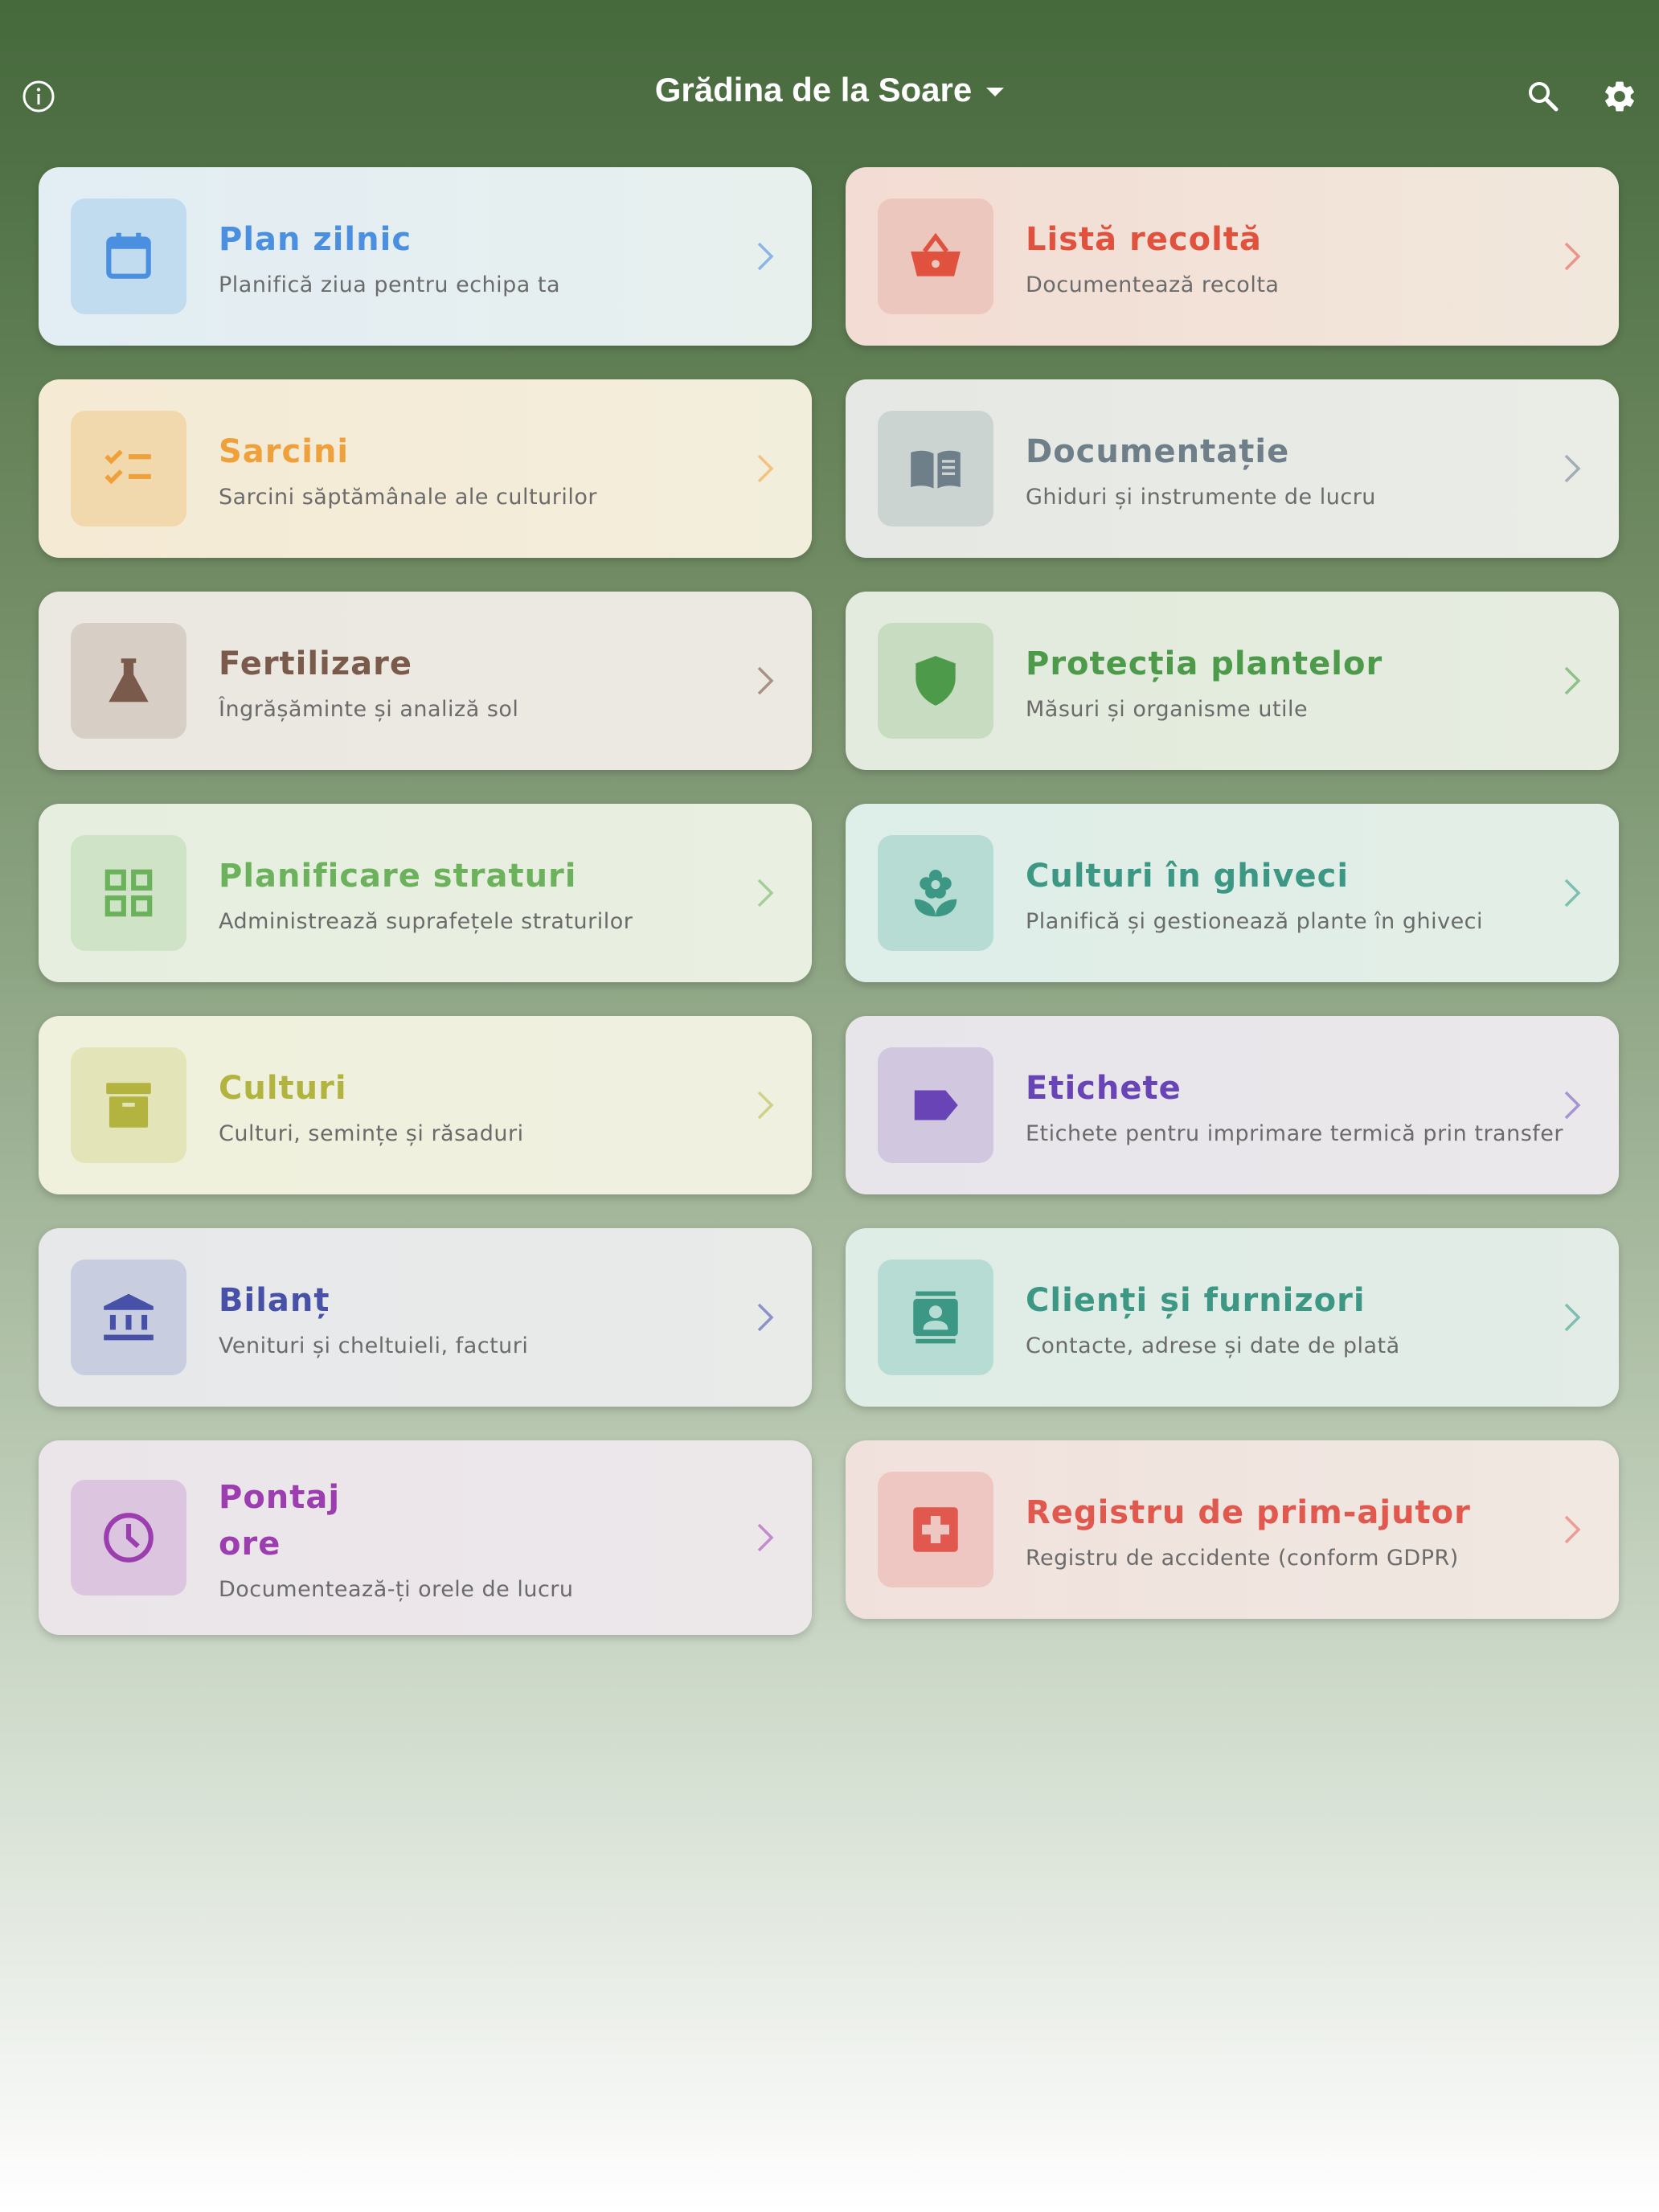 This screenshot has height=2212, width=1659. Describe the element at coordinates (1158, 451) in the screenshot. I see `card-title: Documentație` at that location.